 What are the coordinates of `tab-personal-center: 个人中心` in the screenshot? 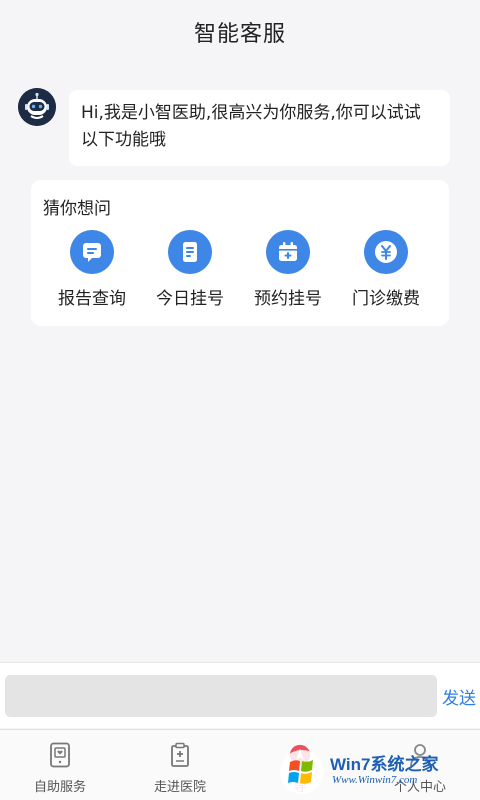 It's located at (420, 765).